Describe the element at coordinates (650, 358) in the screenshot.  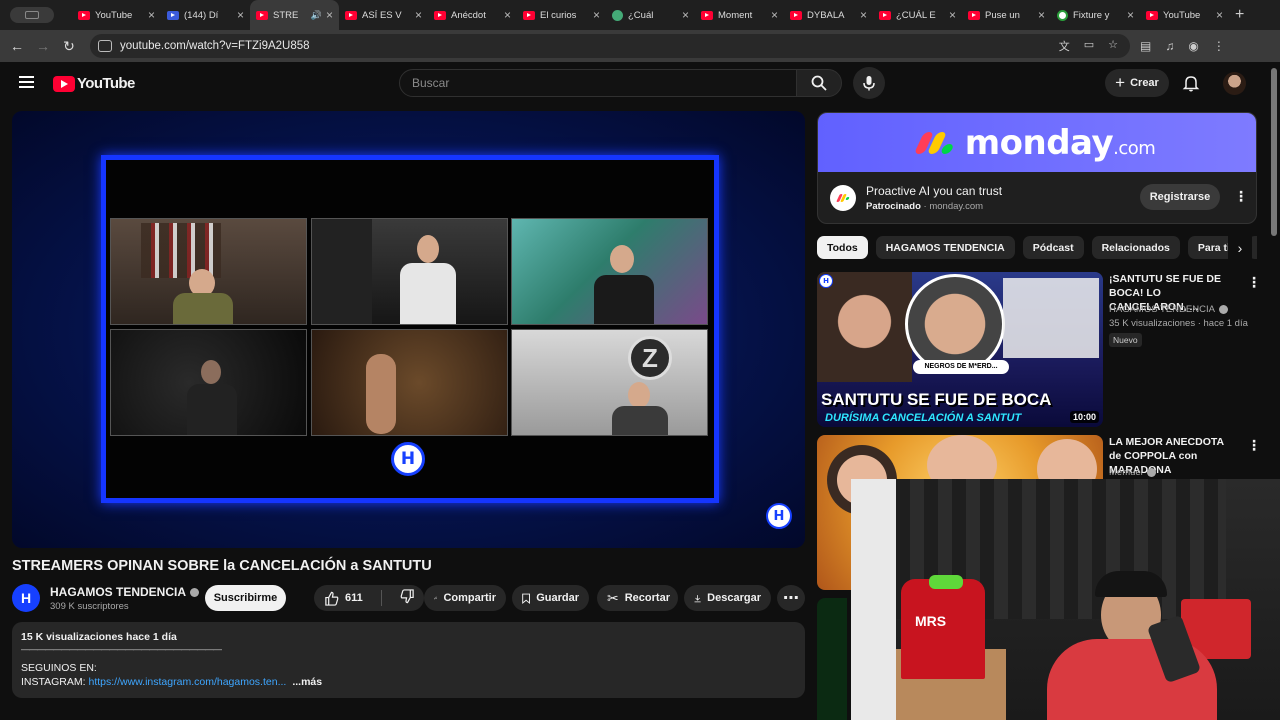
I see `z-logo-icon: Z` at that location.